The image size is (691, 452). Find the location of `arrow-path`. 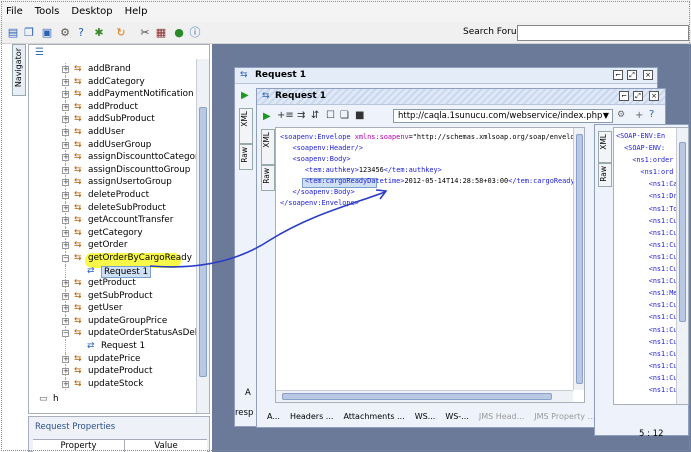

arrow-path is located at coordinates (267, 229).